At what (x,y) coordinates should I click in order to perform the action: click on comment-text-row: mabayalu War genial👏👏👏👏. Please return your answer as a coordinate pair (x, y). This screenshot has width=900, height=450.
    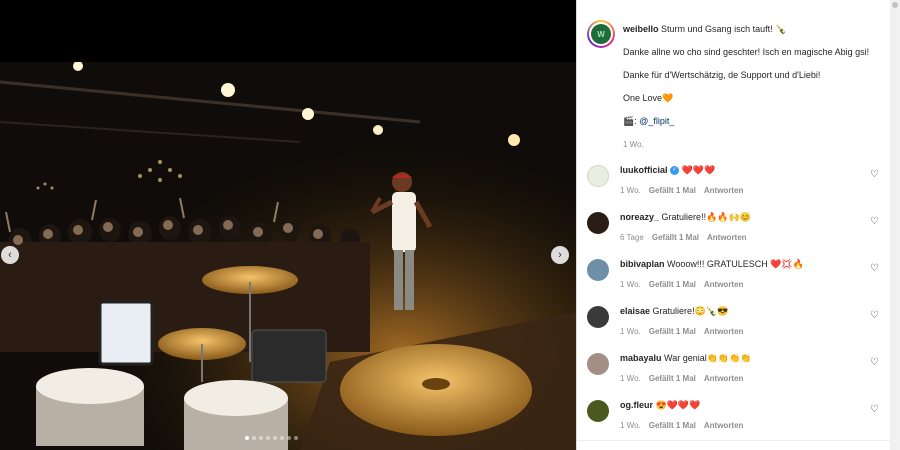
    Looking at the image, I should click on (745, 358).